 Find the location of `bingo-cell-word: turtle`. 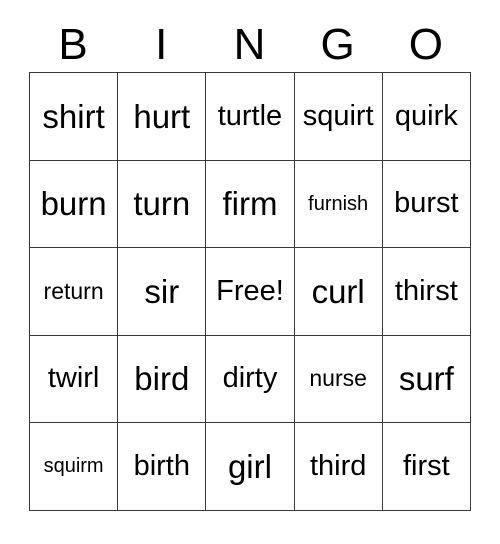

bingo-cell-word: turtle is located at coordinates (250, 115).